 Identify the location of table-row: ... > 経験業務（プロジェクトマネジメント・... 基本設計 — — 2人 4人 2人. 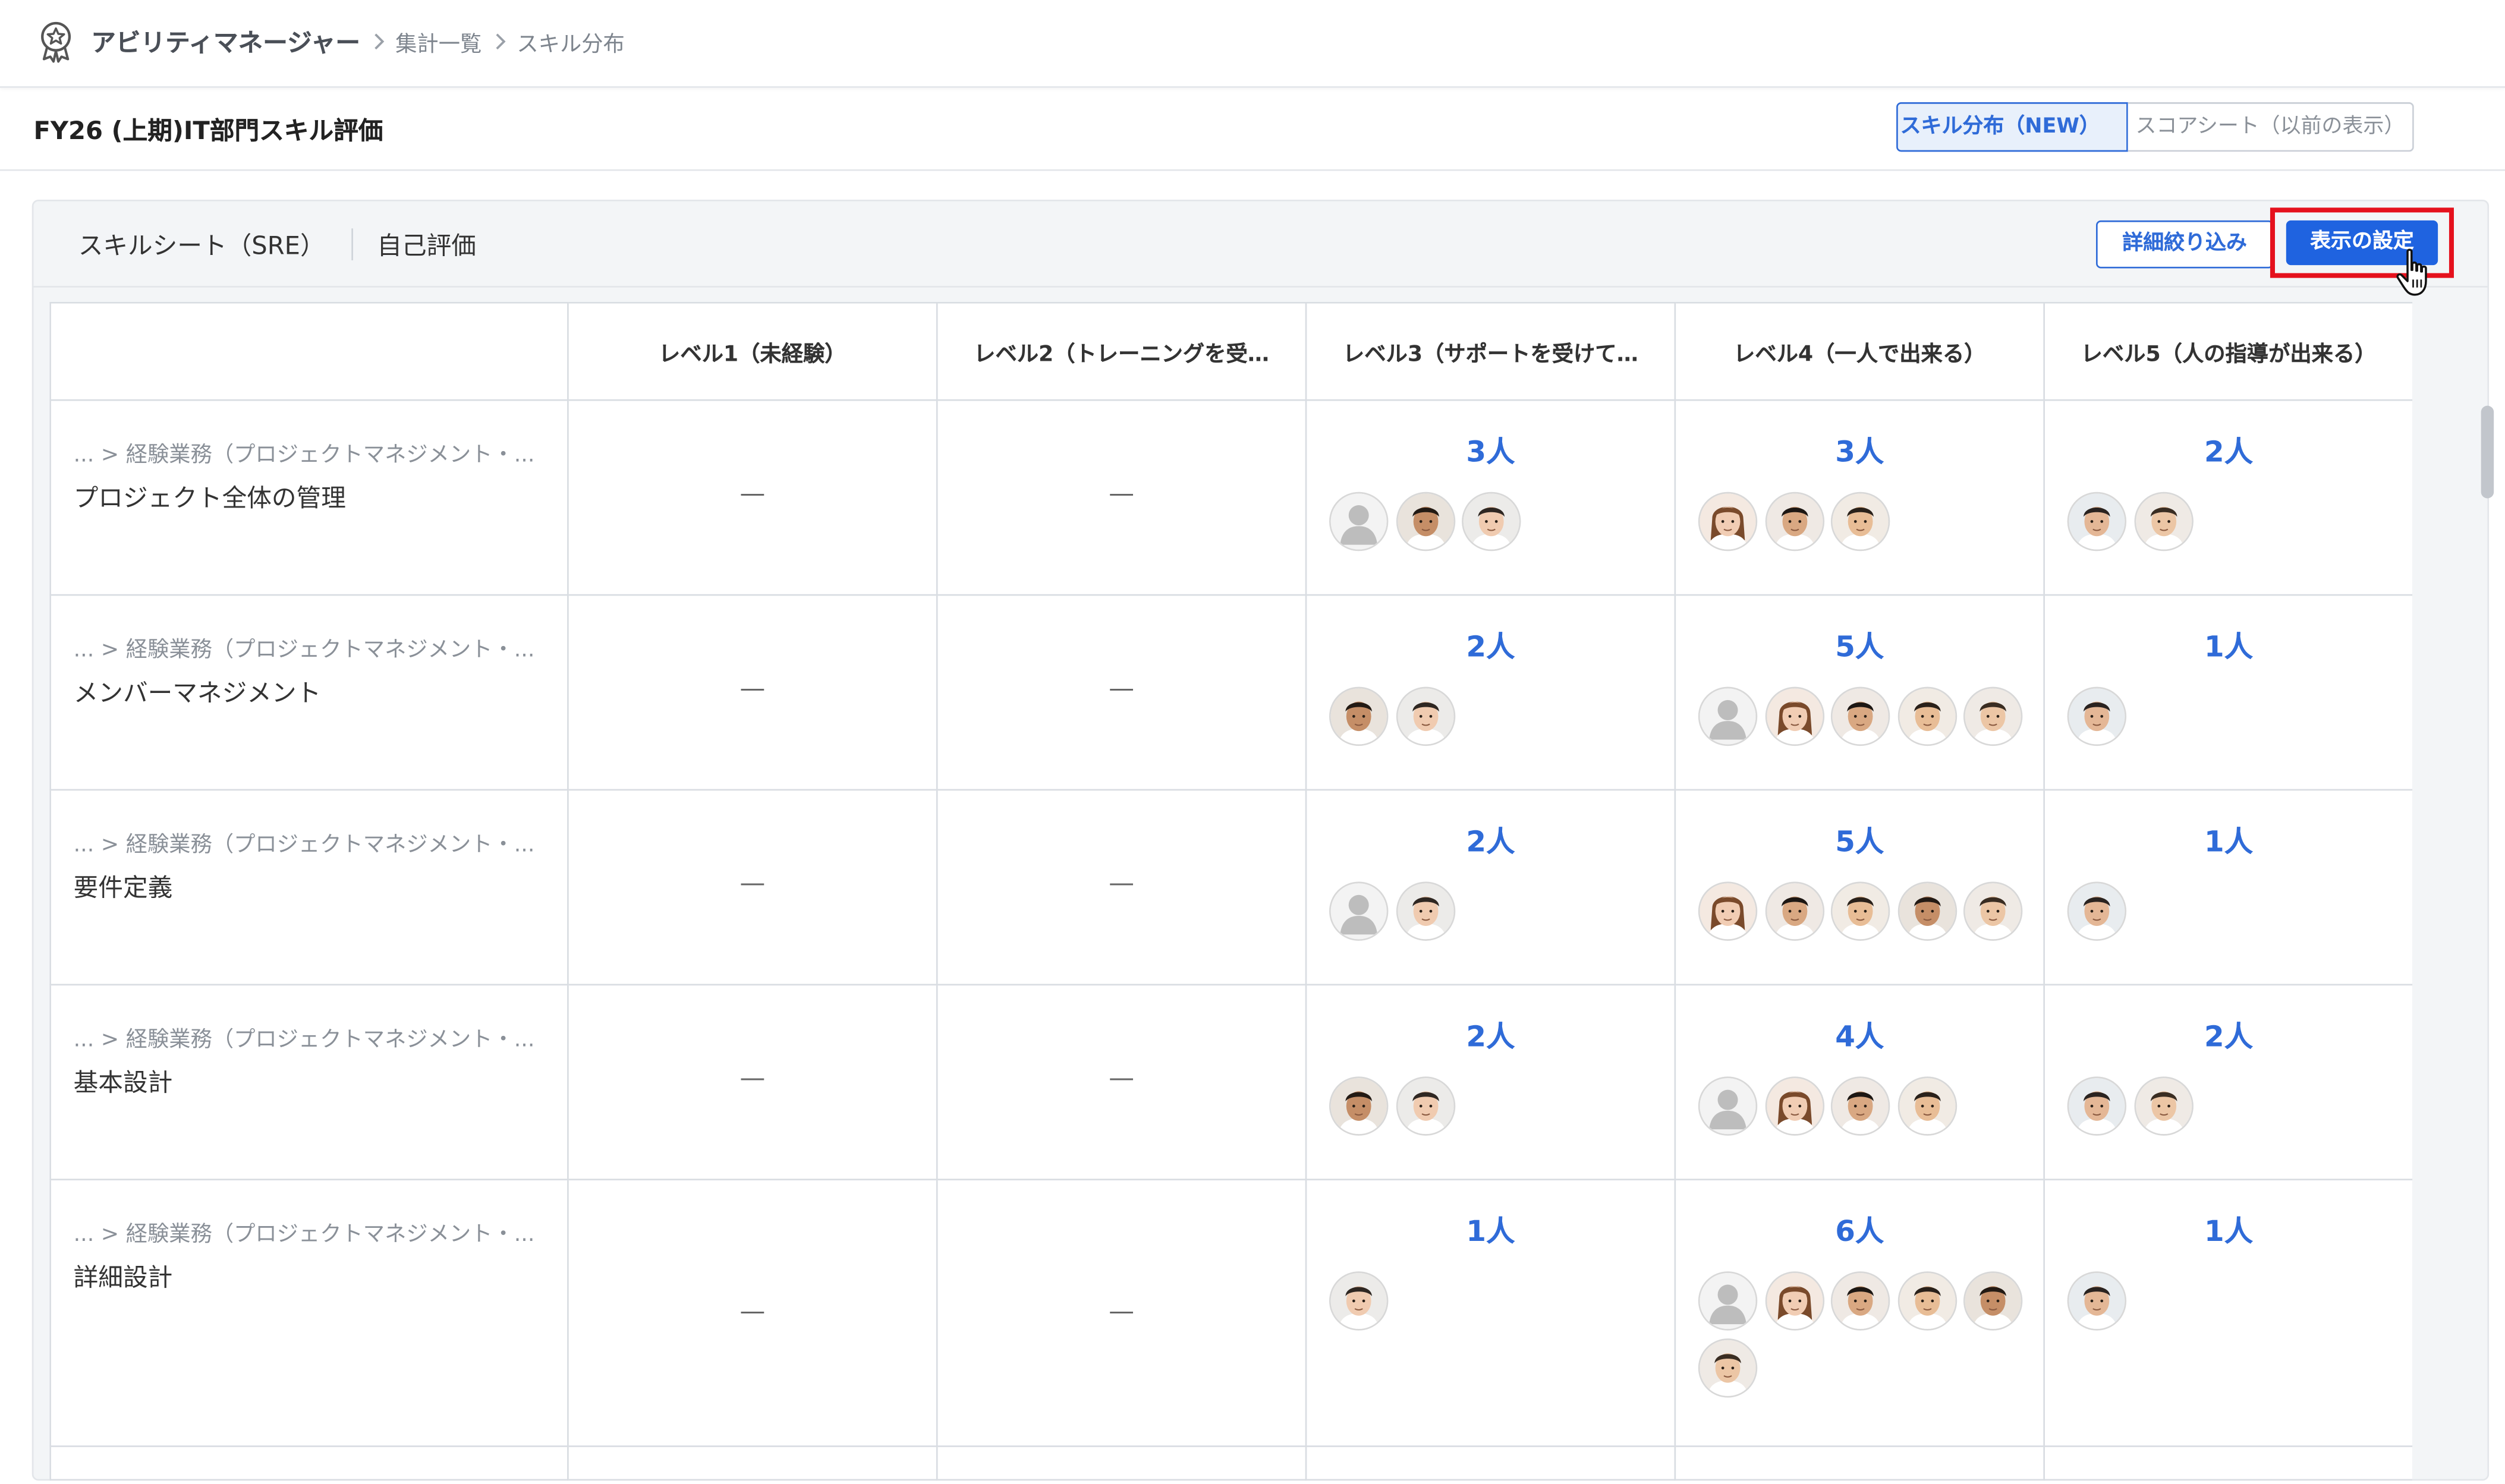
(1231, 1083).